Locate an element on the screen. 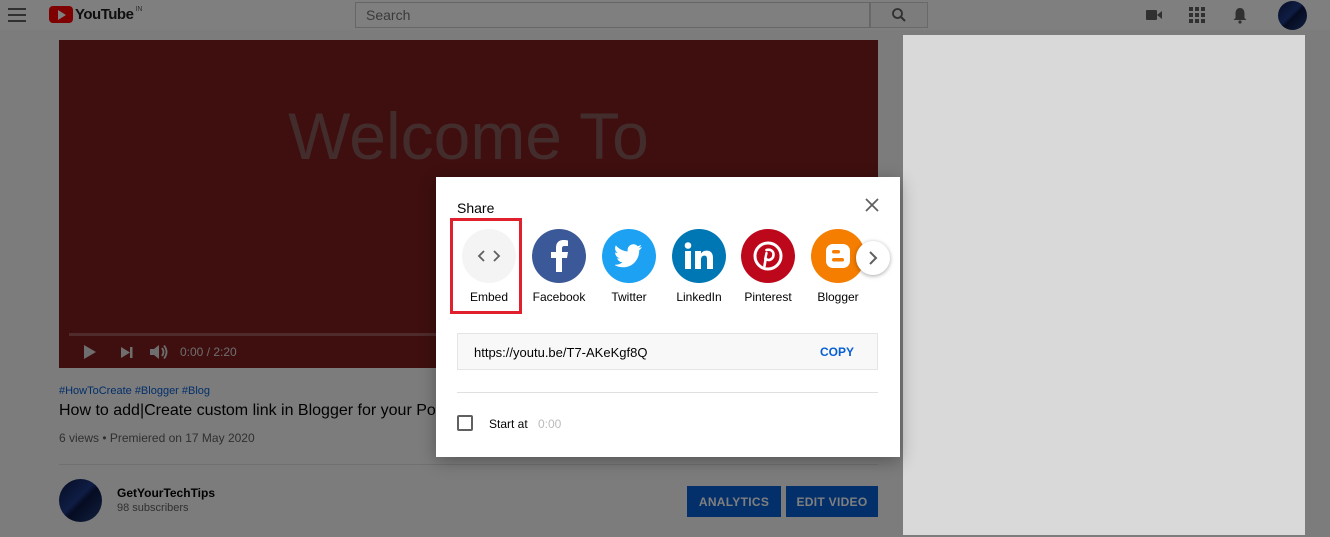  share-label-blogger: Blogger is located at coordinates (838, 297).